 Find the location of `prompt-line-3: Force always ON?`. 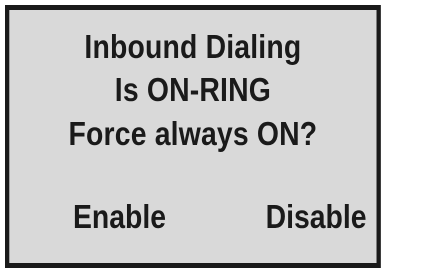

prompt-line-3: Force always ON? is located at coordinates (193, 133).